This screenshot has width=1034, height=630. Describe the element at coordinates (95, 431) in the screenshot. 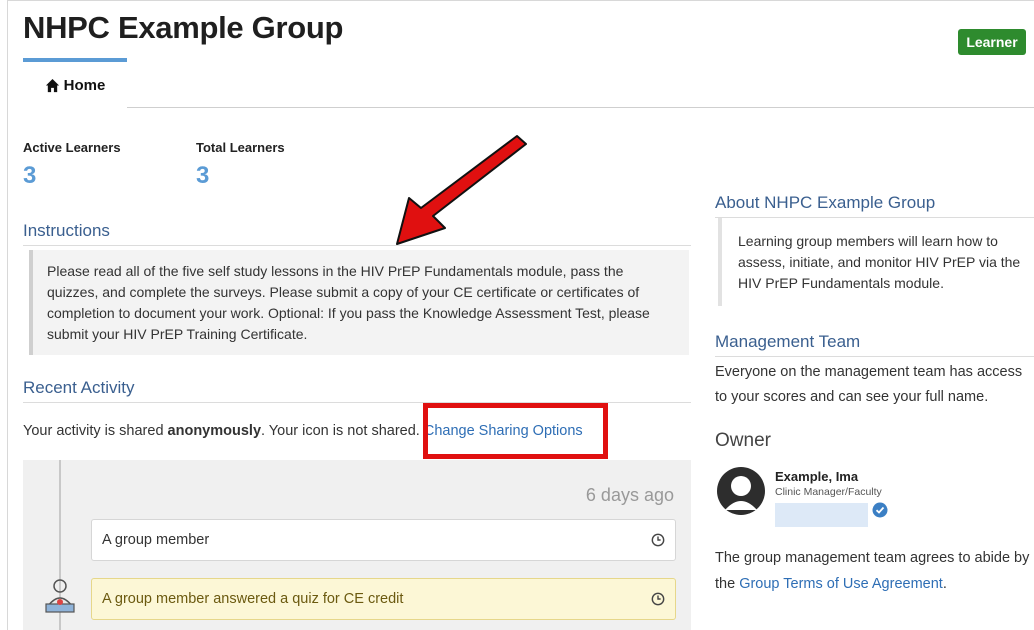

I see `sharing-status-prefix: Your activity is shared` at that location.